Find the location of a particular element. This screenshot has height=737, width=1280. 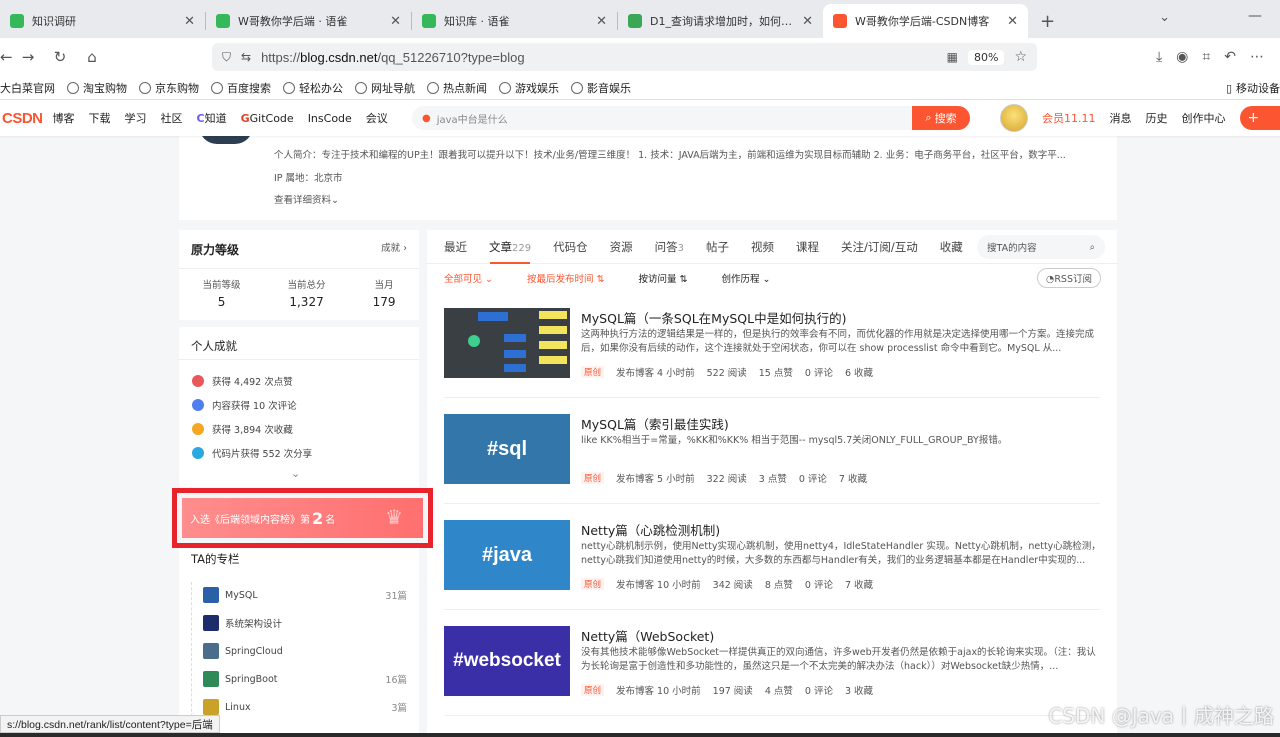

column-item: SpringBoot 16篇 is located at coordinates (299, 679).